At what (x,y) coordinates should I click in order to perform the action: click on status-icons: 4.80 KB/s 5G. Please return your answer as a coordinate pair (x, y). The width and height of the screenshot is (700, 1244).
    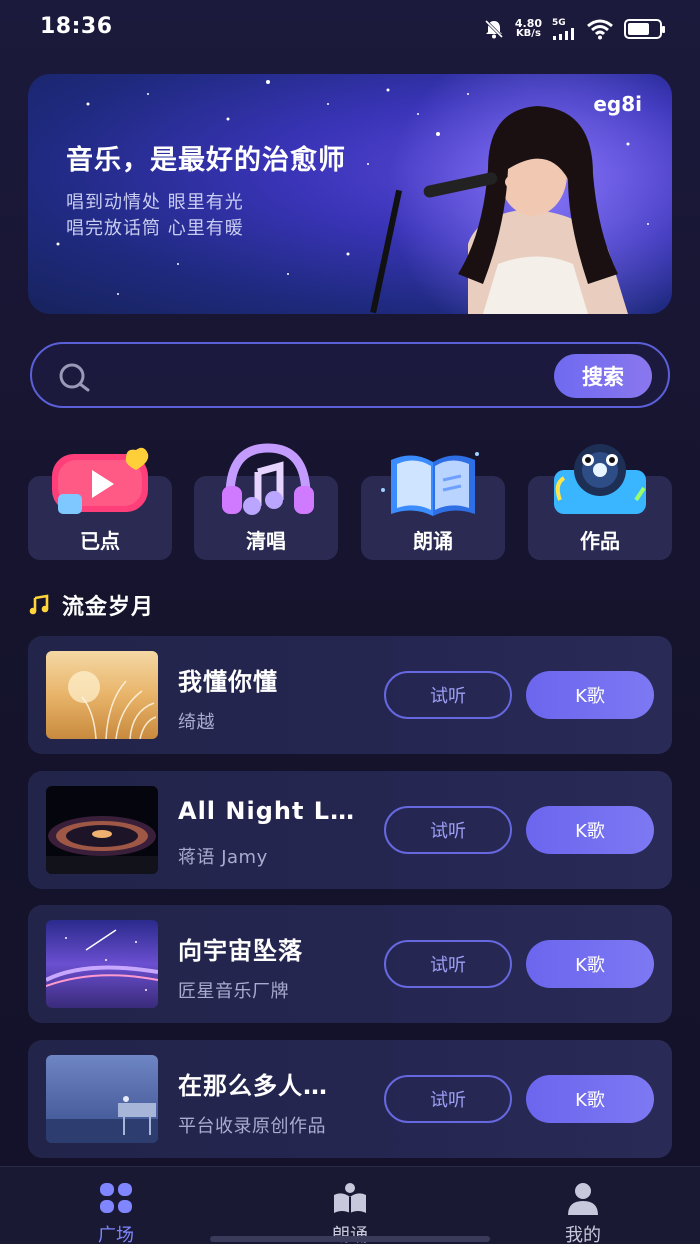
    Looking at the image, I should click on (574, 29).